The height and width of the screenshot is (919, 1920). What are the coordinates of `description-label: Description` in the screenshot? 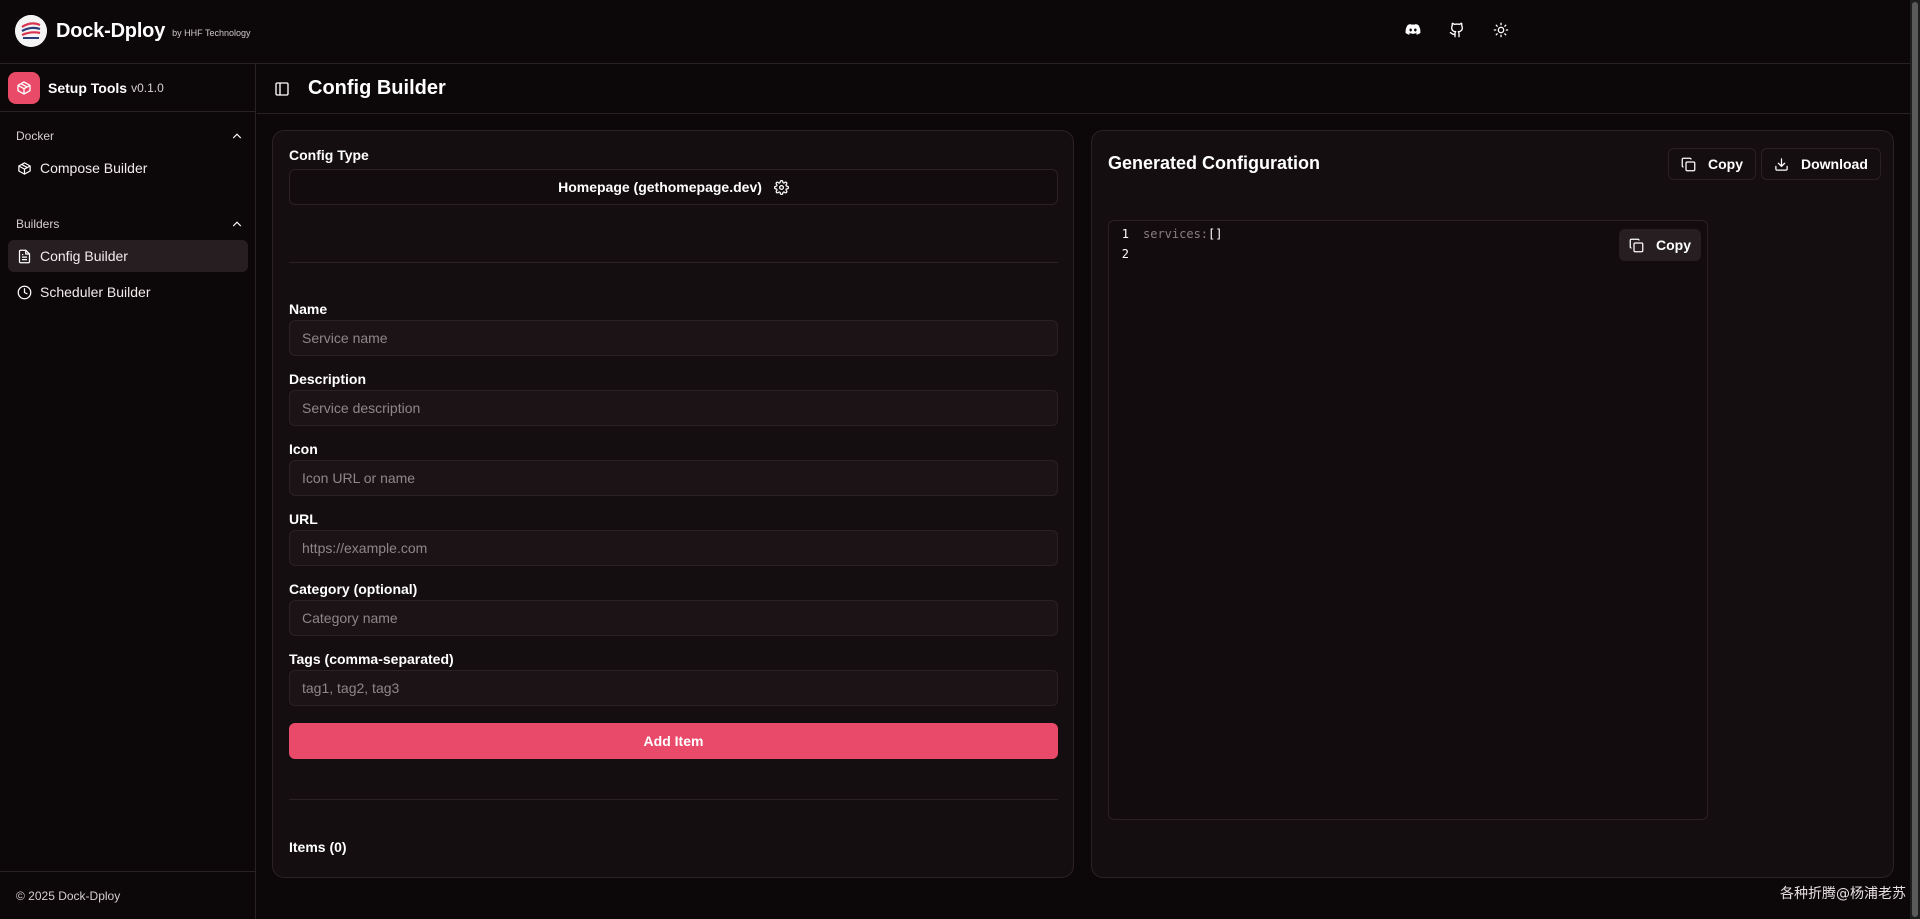 It's located at (328, 379).